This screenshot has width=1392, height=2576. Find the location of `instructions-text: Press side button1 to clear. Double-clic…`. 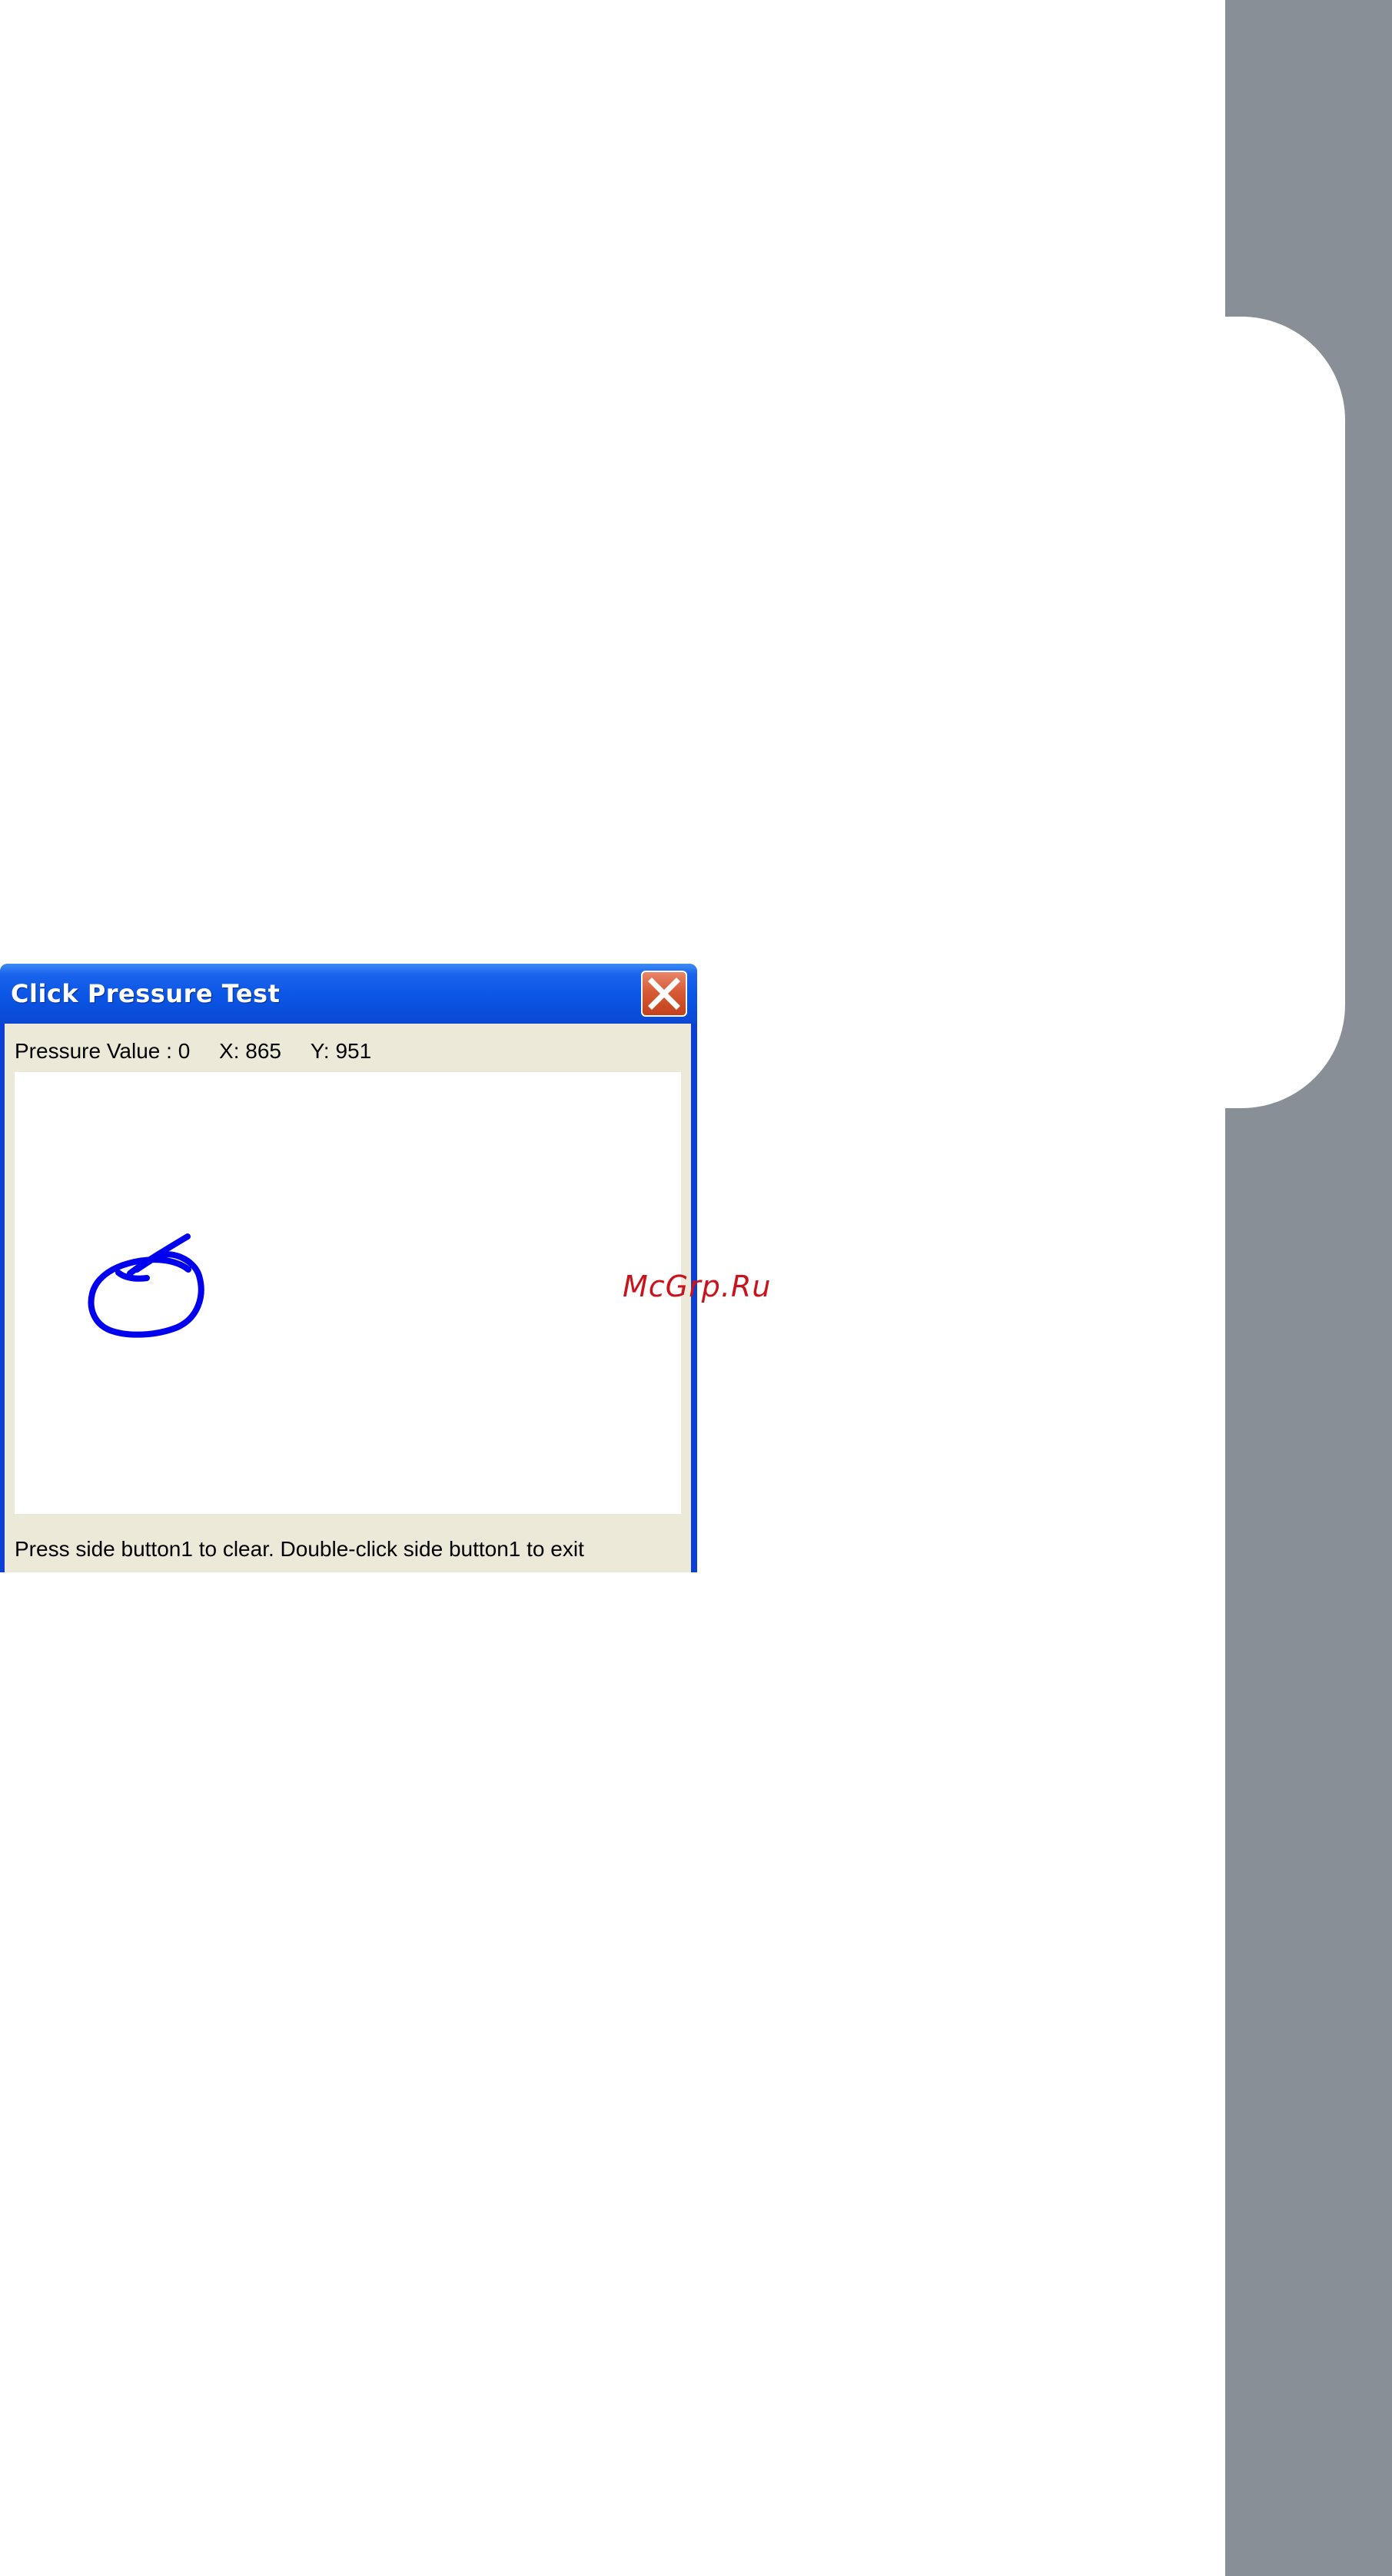

instructions-text: Press side button1 to clear. Double-clic… is located at coordinates (299, 1549).